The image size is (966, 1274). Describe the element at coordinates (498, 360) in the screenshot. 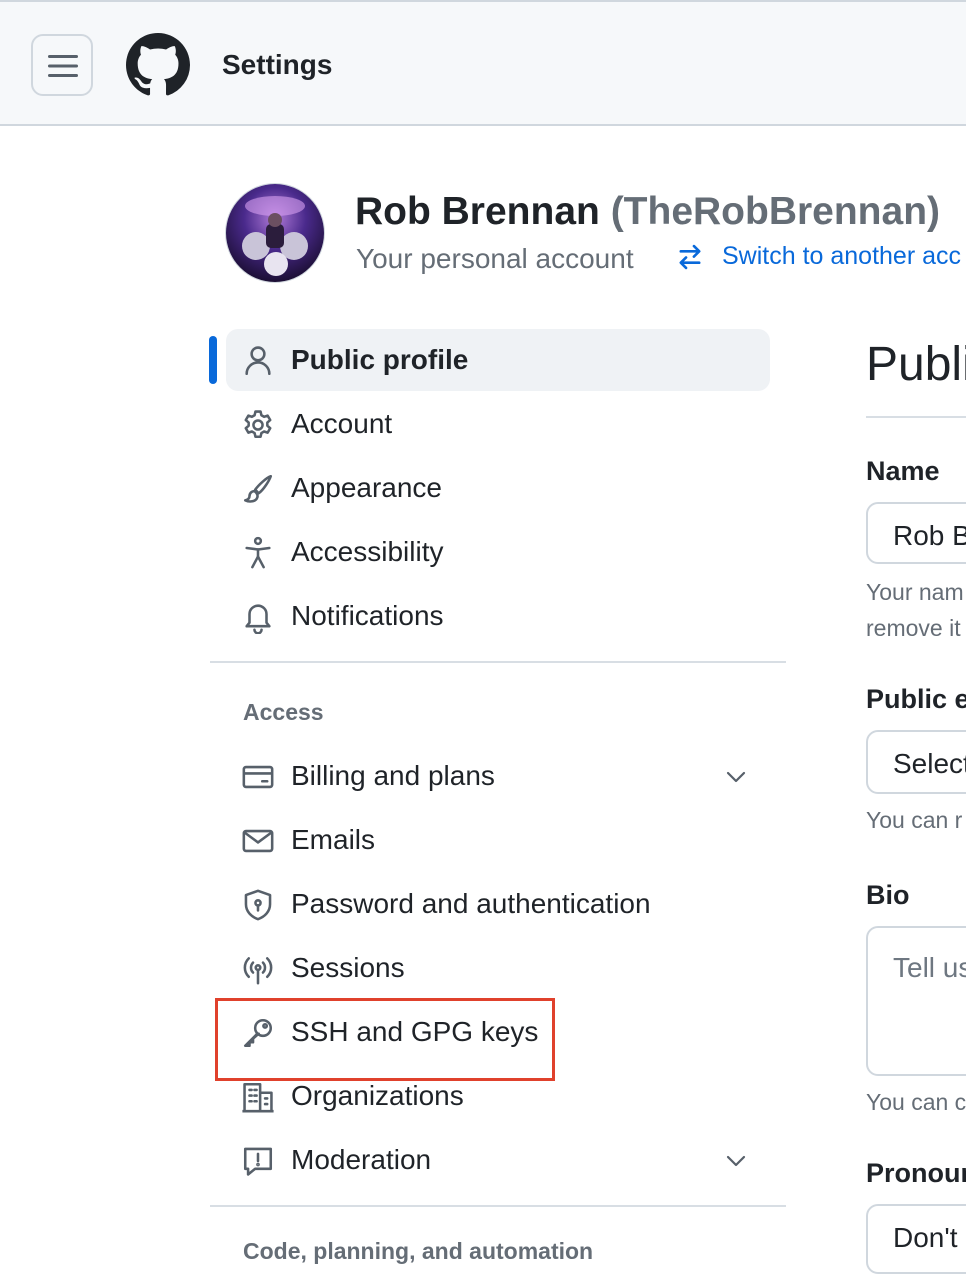

I see `sidebar-item-public-profile: Public profile` at that location.